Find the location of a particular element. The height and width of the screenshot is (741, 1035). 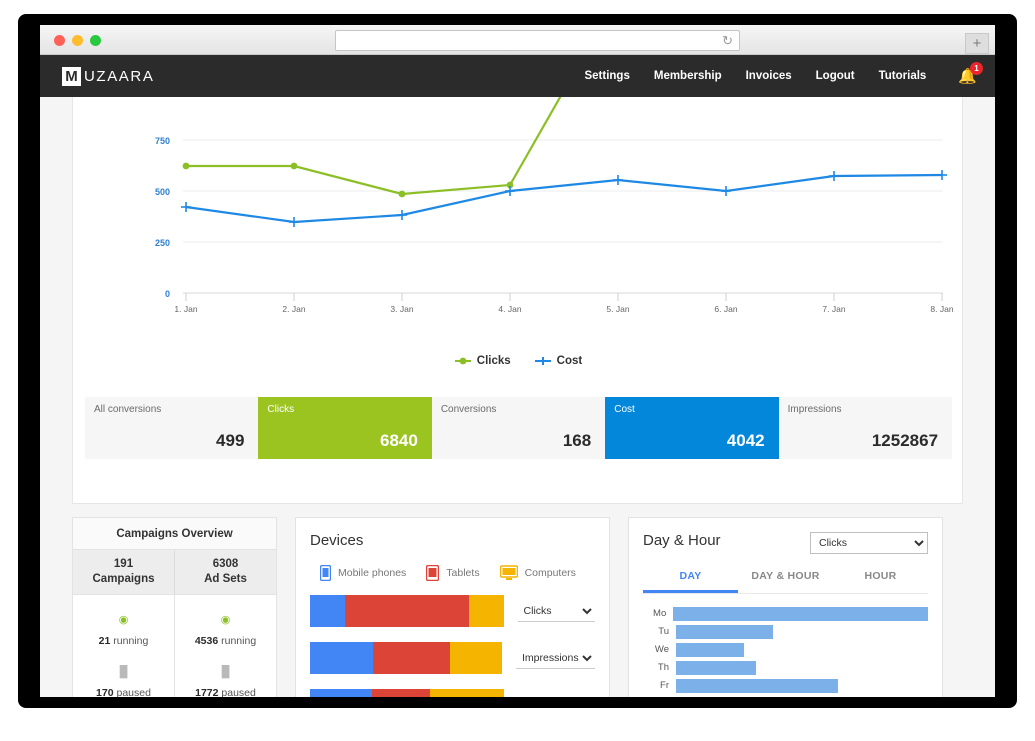

tab-hour: HOUR is located at coordinates (880, 581).